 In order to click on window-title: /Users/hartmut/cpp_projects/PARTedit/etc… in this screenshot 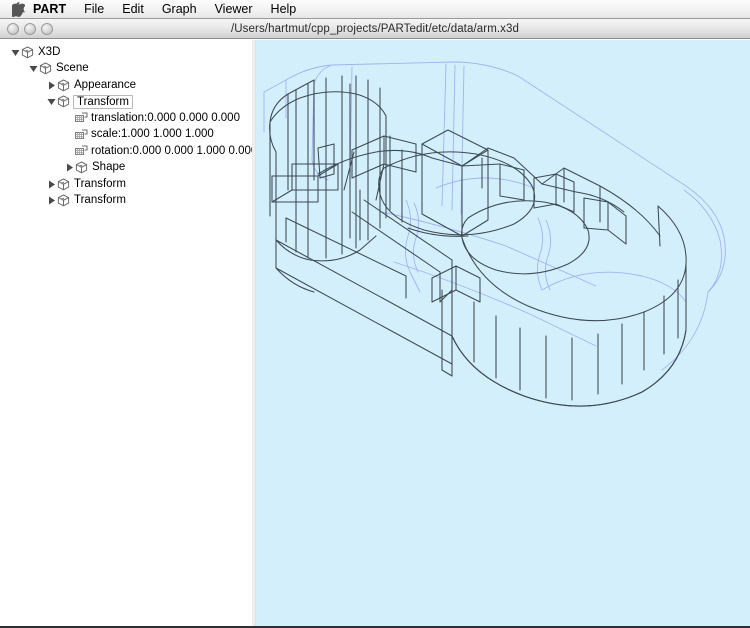, I will do `click(375, 28)`.